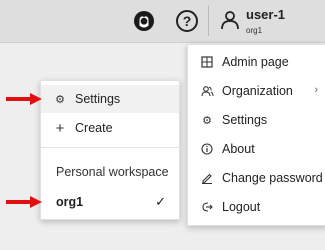  What do you see at coordinates (254, 30) in the screenshot?
I see `user-org: org1` at bounding box center [254, 30].